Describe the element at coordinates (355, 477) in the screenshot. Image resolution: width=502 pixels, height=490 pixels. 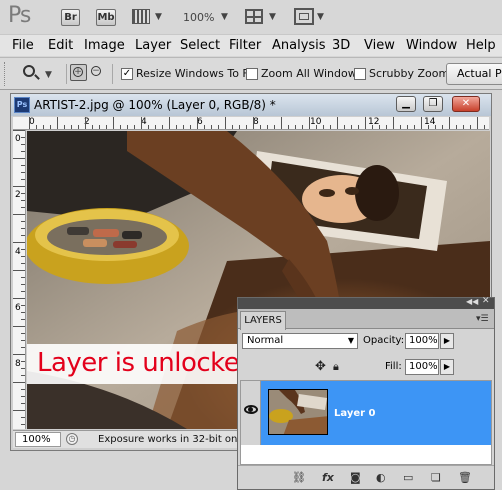
I see `layer-mask-icon: ◙` at that location.